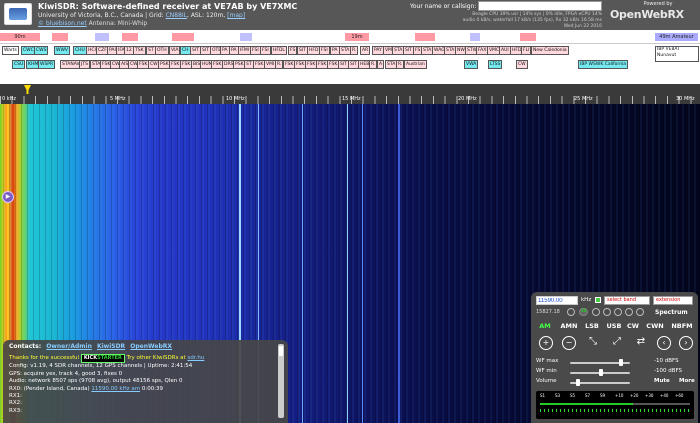 This screenshot has width=700, height=423. I want to click on step-fine-up-icon, so click(607, 312).